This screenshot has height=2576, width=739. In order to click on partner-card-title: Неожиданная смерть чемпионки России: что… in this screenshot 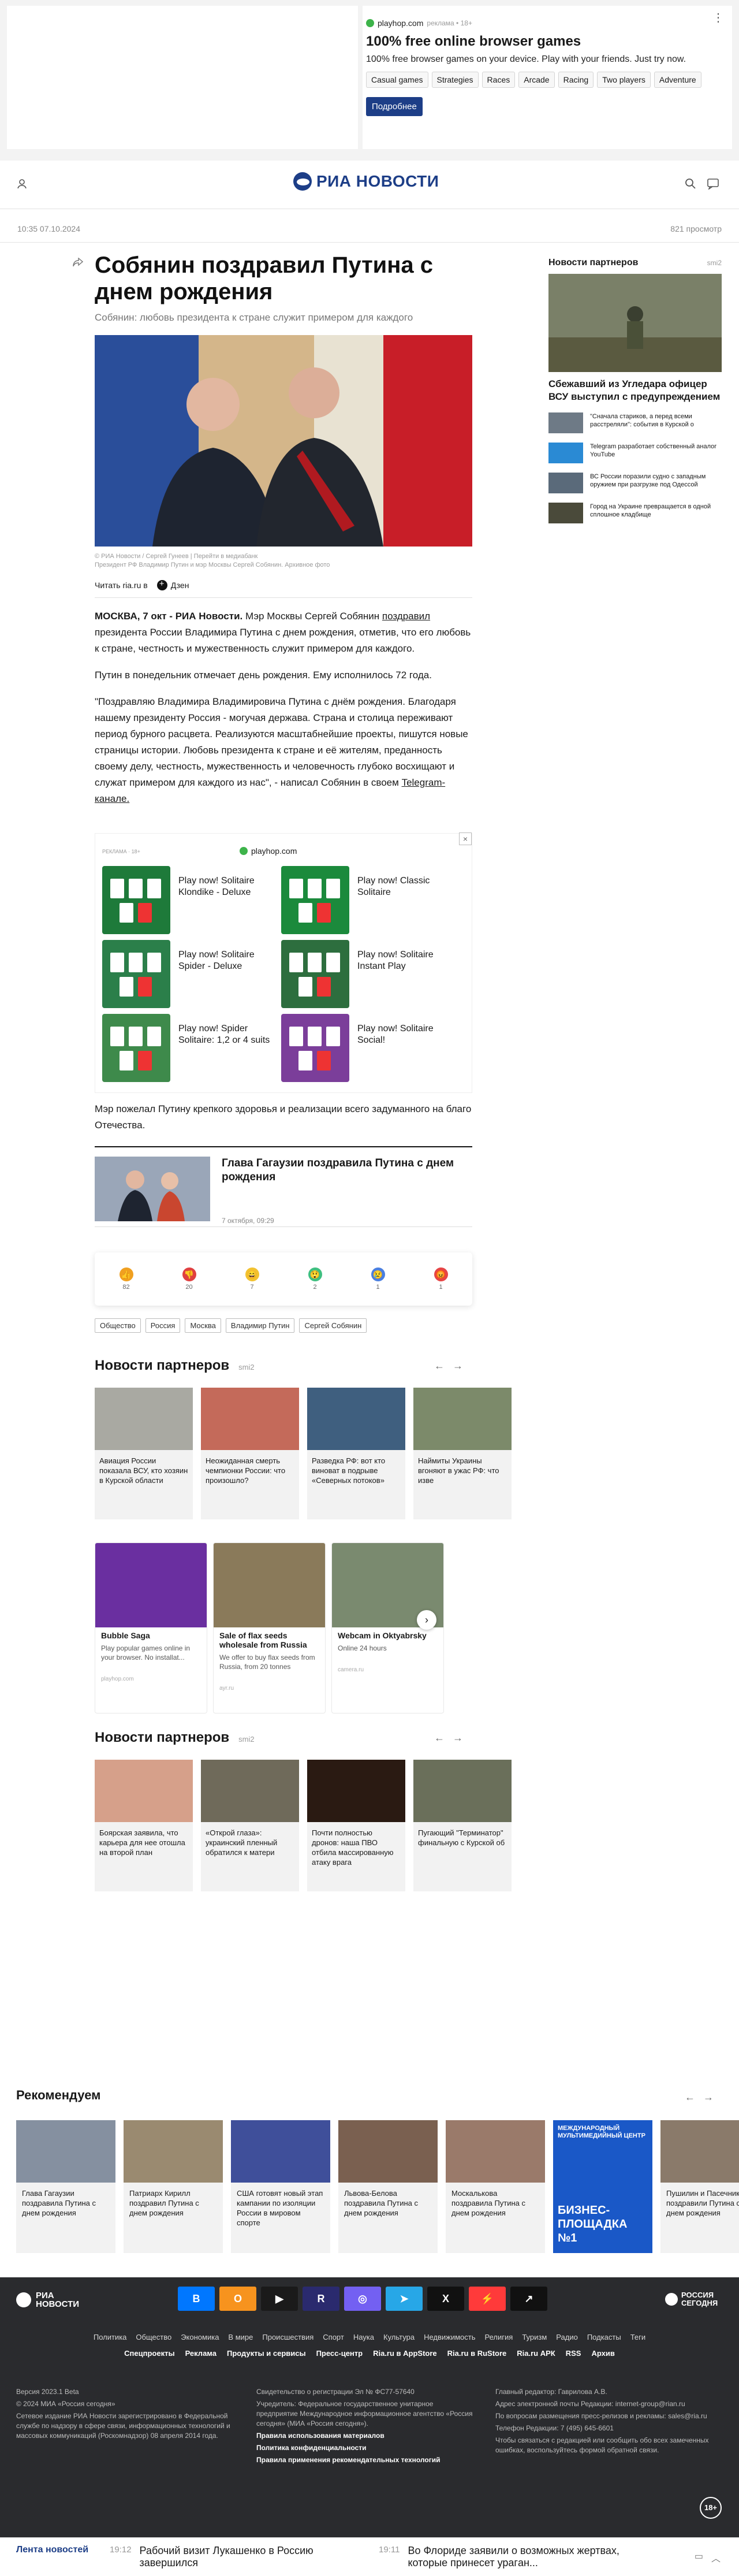, I will do `click(250, 1484)`.